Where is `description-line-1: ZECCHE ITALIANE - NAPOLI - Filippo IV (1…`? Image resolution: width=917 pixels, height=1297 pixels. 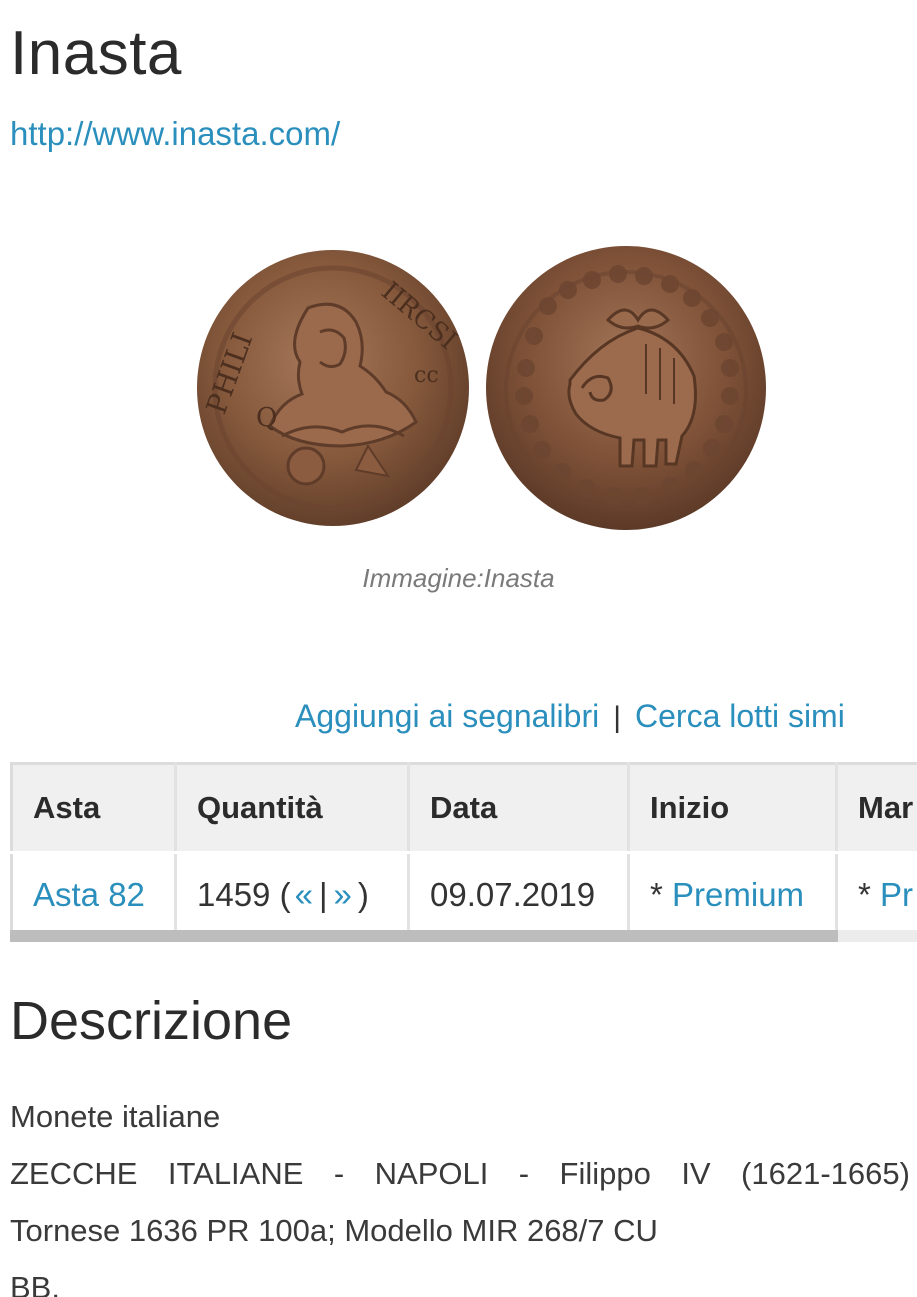 description-line-1: ZECCHE ITALIANE - NAPOLI - Filippo IV (1… is located at coordinates (460, 1173).